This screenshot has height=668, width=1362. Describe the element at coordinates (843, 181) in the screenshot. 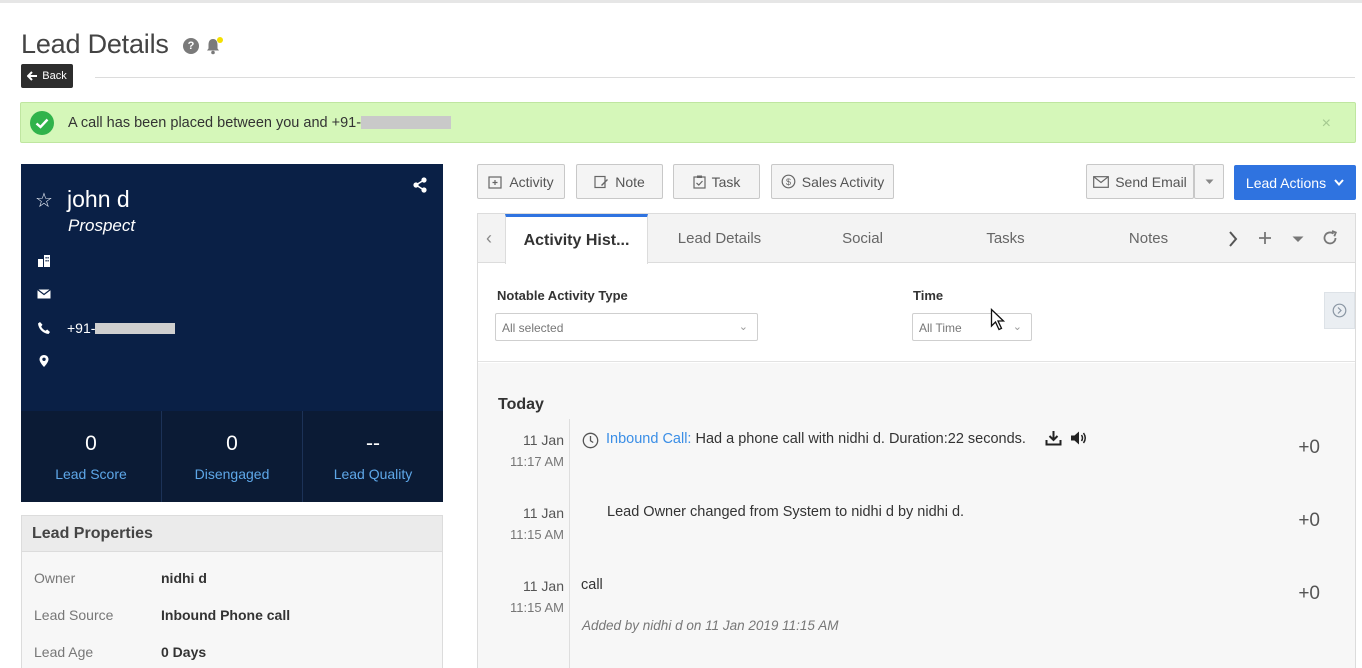

I see `sales-activity-label: Sales Activity` at that location.